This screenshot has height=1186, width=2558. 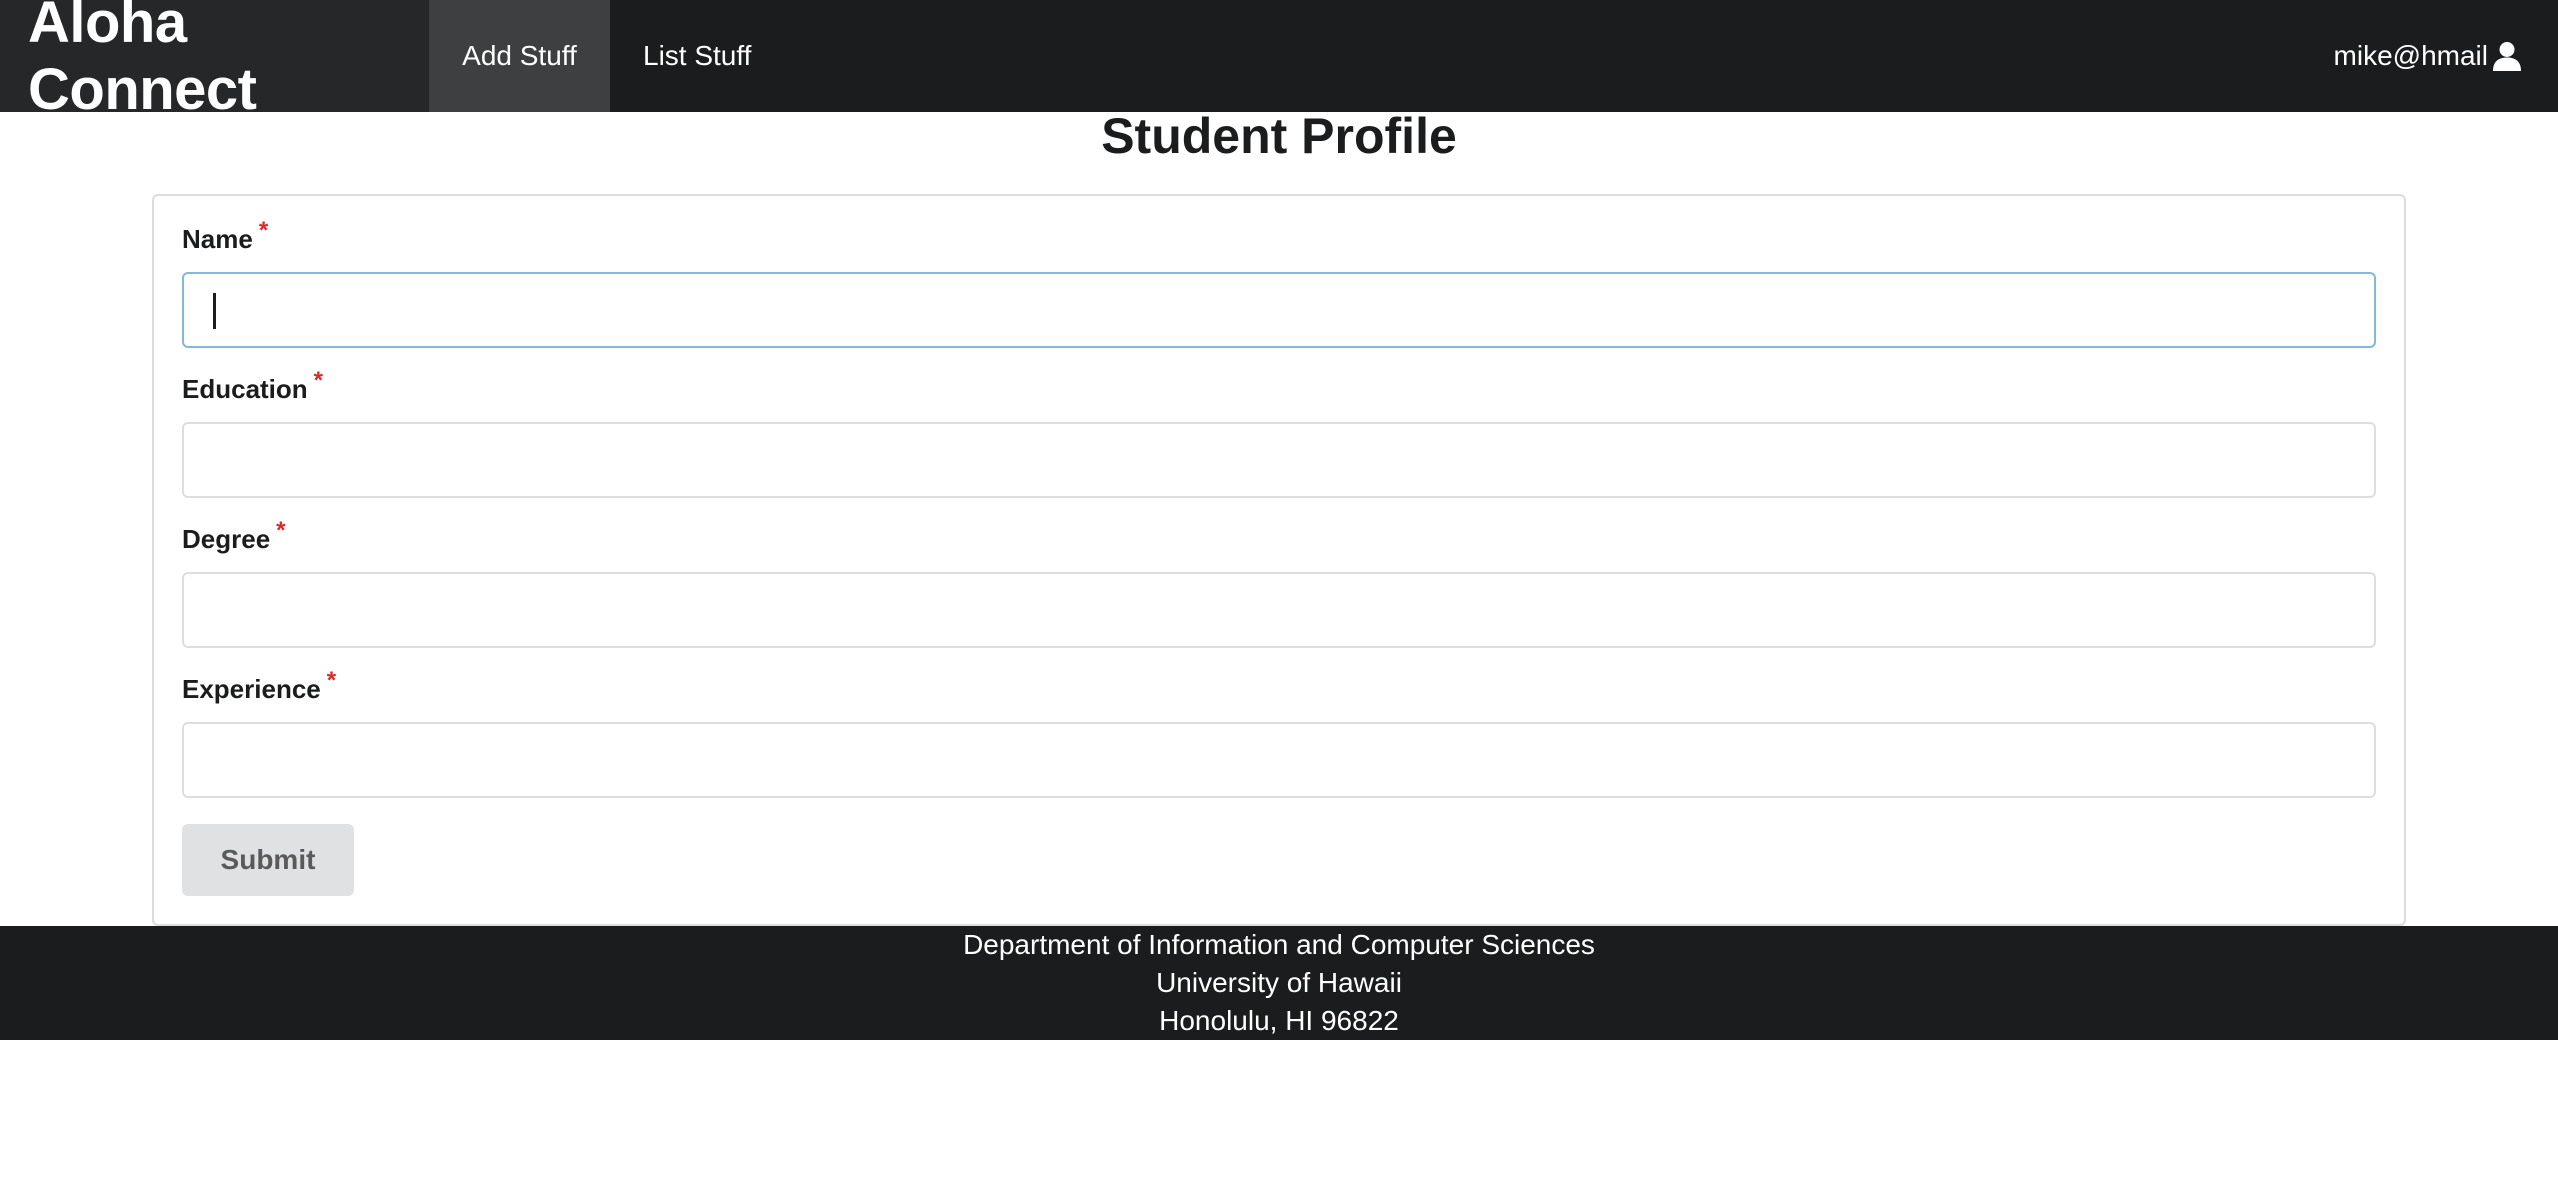 I want to click on name-label-text: Name, so click(x=217, y=239).